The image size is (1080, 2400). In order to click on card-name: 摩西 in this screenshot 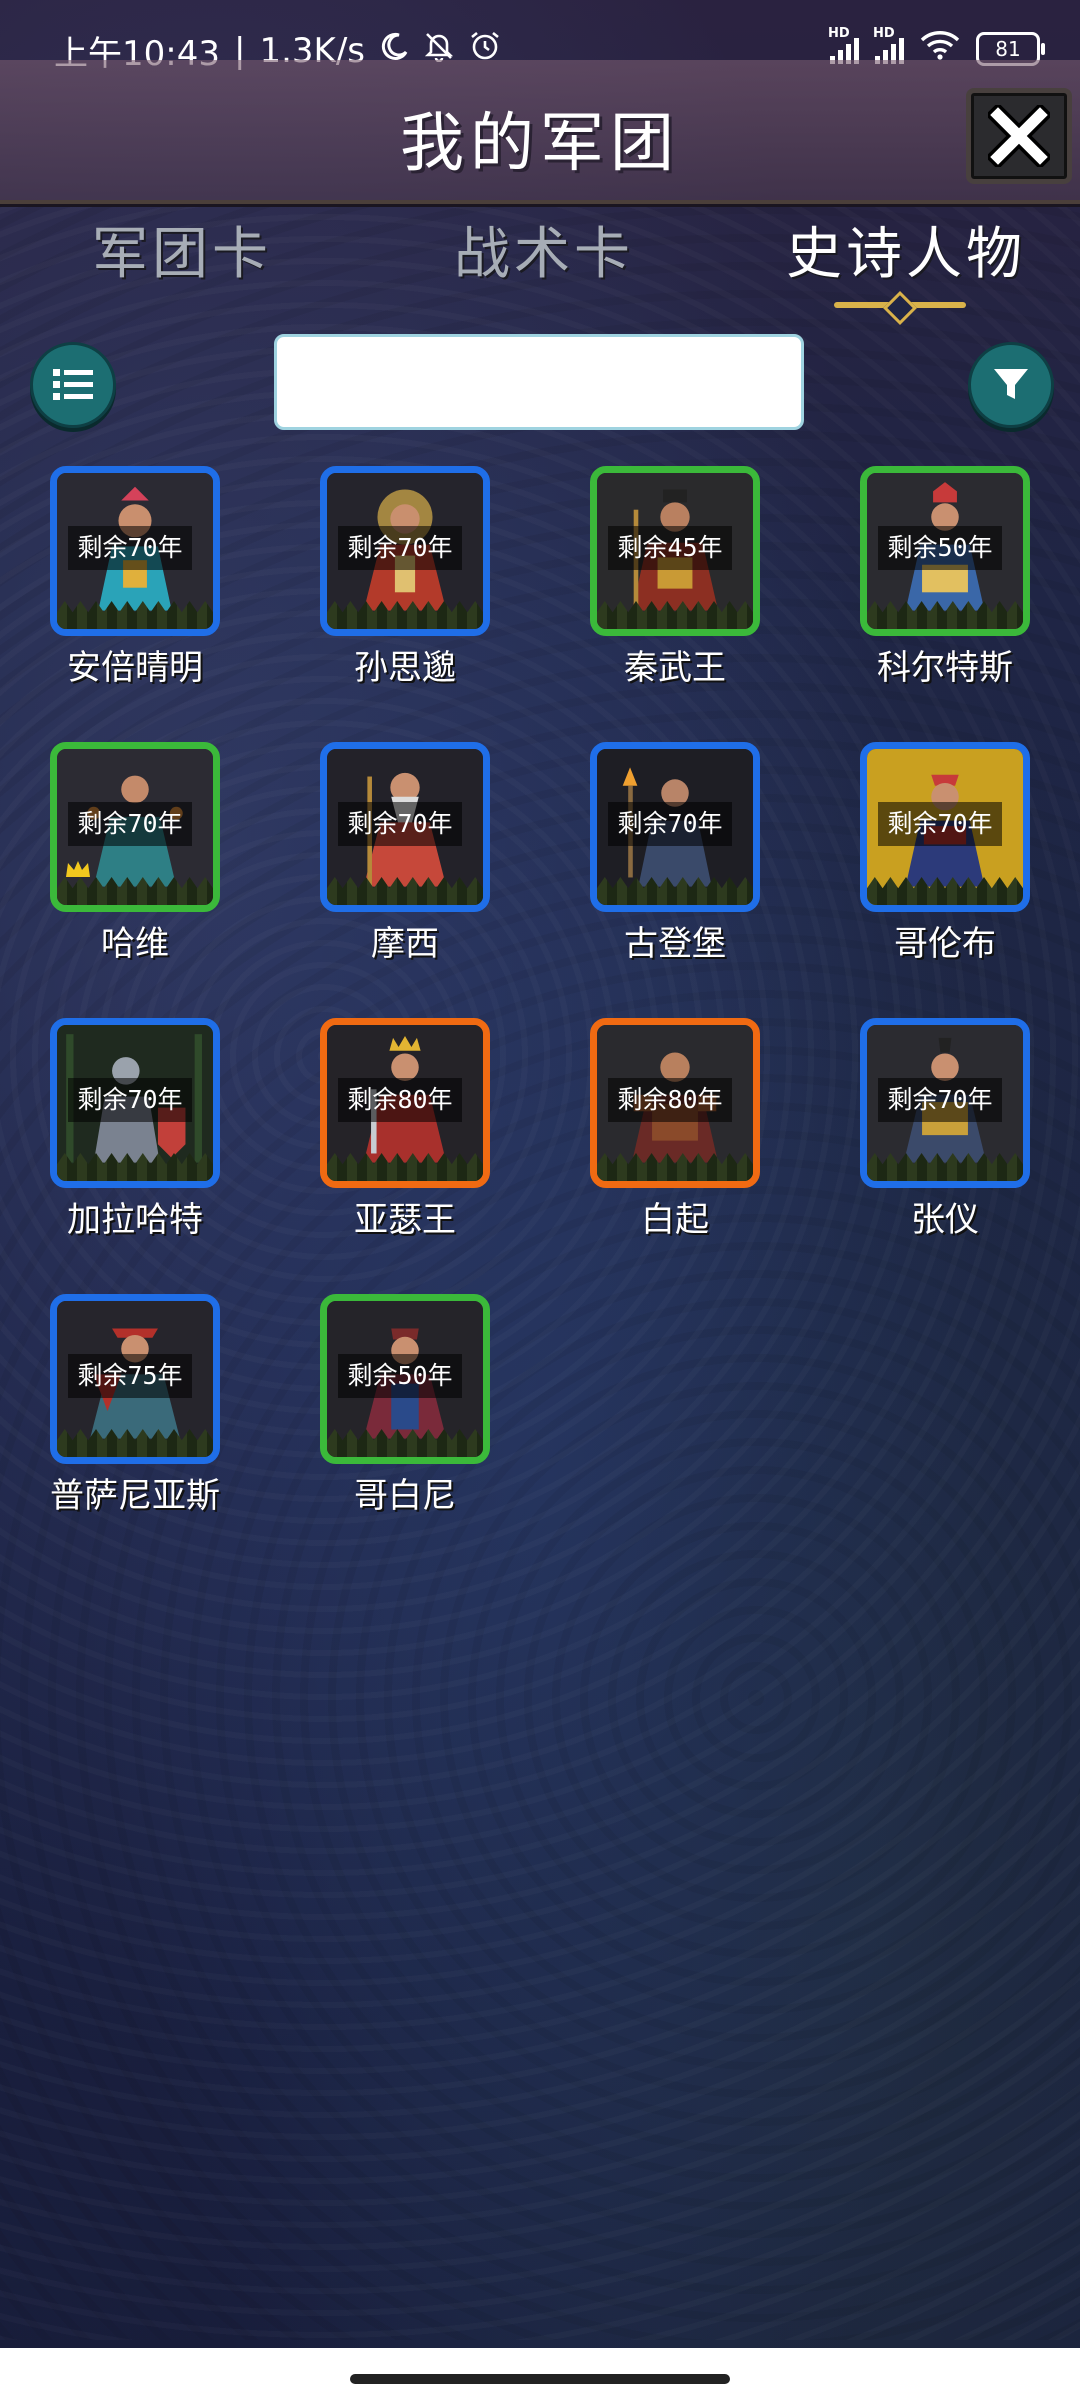, I will do `click(405, 944)`.